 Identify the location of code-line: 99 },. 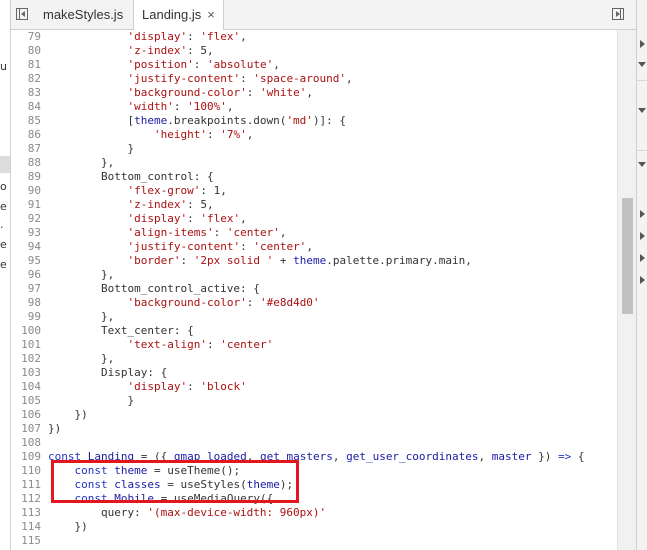
(62, 317).